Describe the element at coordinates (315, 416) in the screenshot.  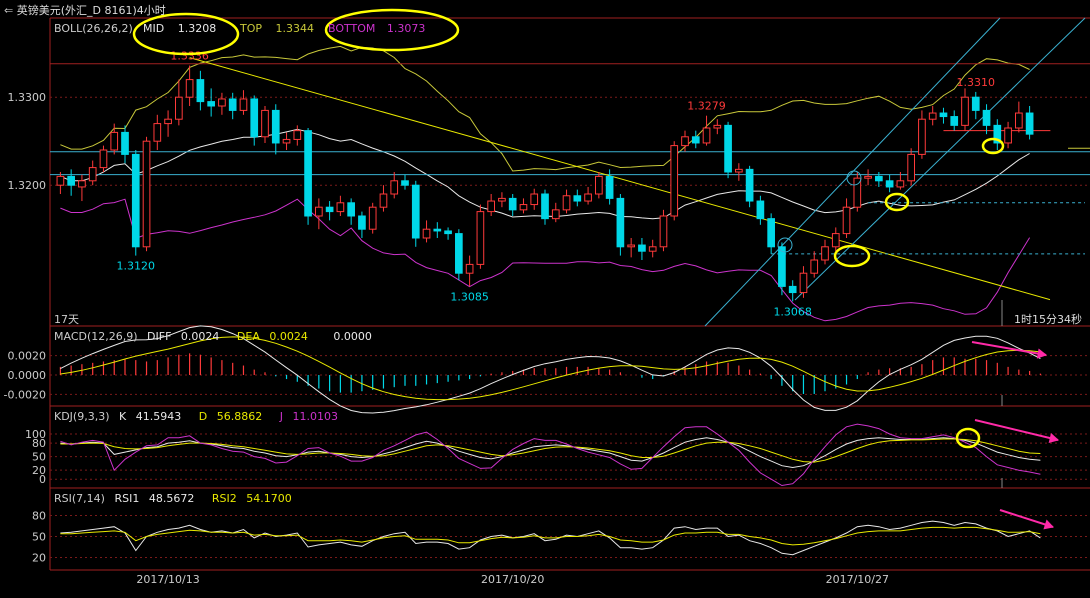
I see `kdj-j-value: 11.0103` at that location.